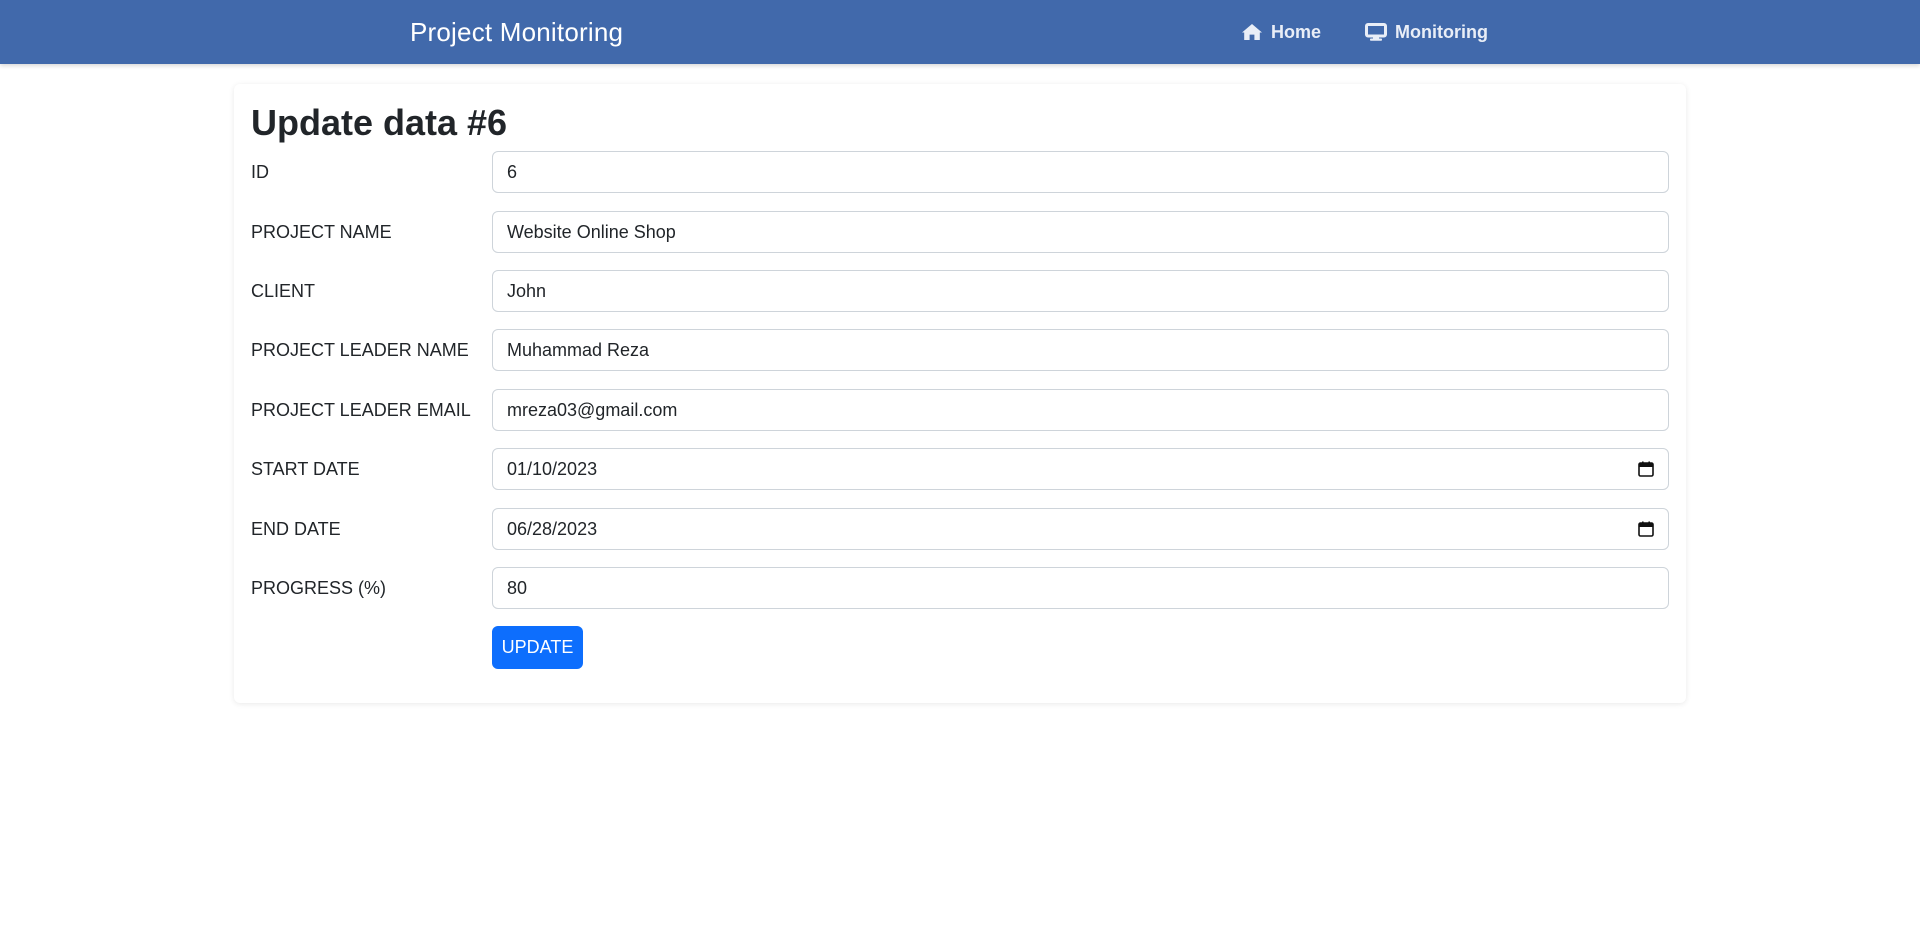 Image resolution: width=1920 pixels, height=928 pixels. What do you see at coordinates (321, 232) in the screenshot?
I see `field-label: PROJECT NAME` at bounding box center [321, 232].